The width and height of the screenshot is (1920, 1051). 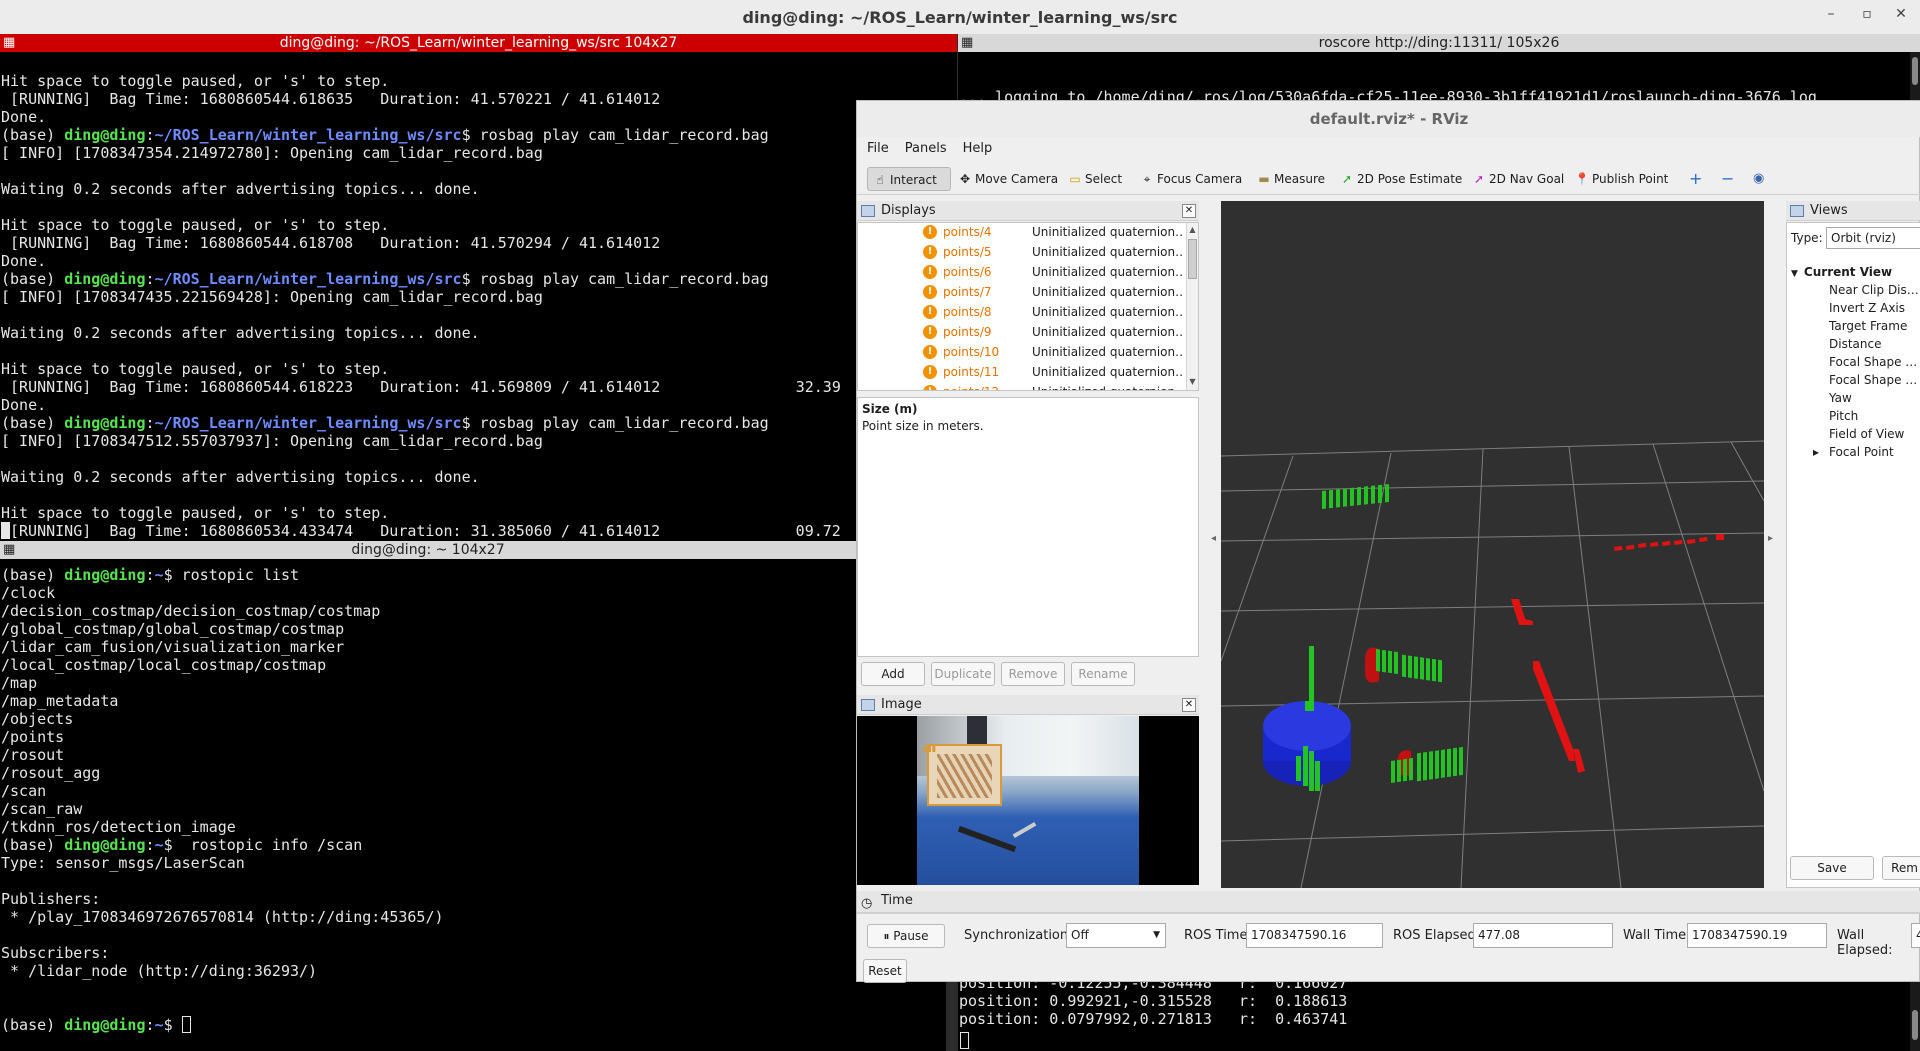 I want to click on duplicate-display-button: Duplicate, so click(x=963, y=674).